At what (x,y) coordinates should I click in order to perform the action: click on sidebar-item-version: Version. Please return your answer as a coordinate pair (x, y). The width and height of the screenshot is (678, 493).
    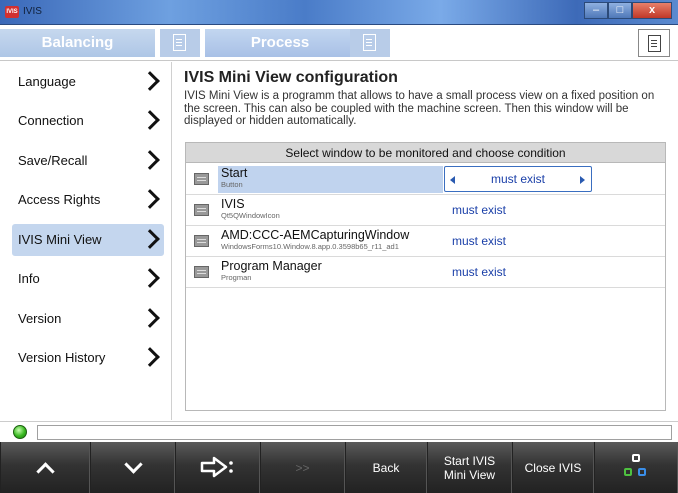
    Looking at the image, I should click on (88, 319).